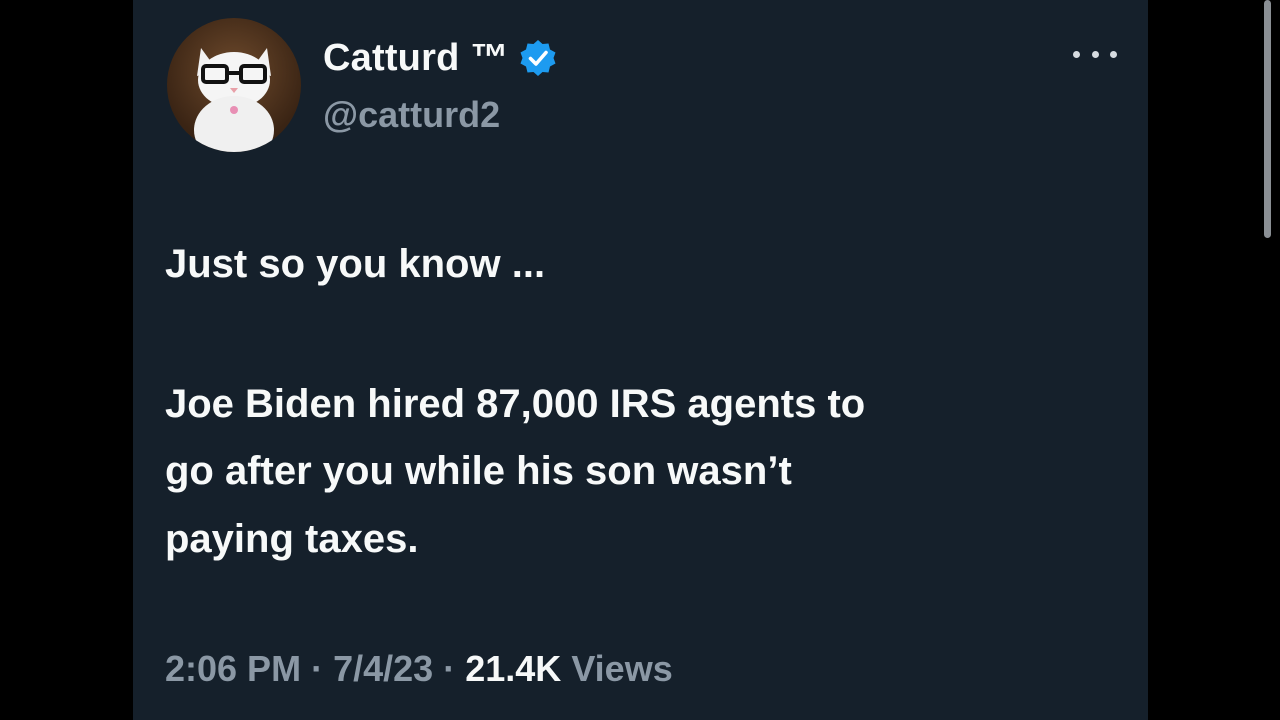 The width and height of the screenshot is (1280, 720). Describe the element at coordinates (234, 100) in the screenshot. I see `cat-with-glasses-avatar-icon` at that location.